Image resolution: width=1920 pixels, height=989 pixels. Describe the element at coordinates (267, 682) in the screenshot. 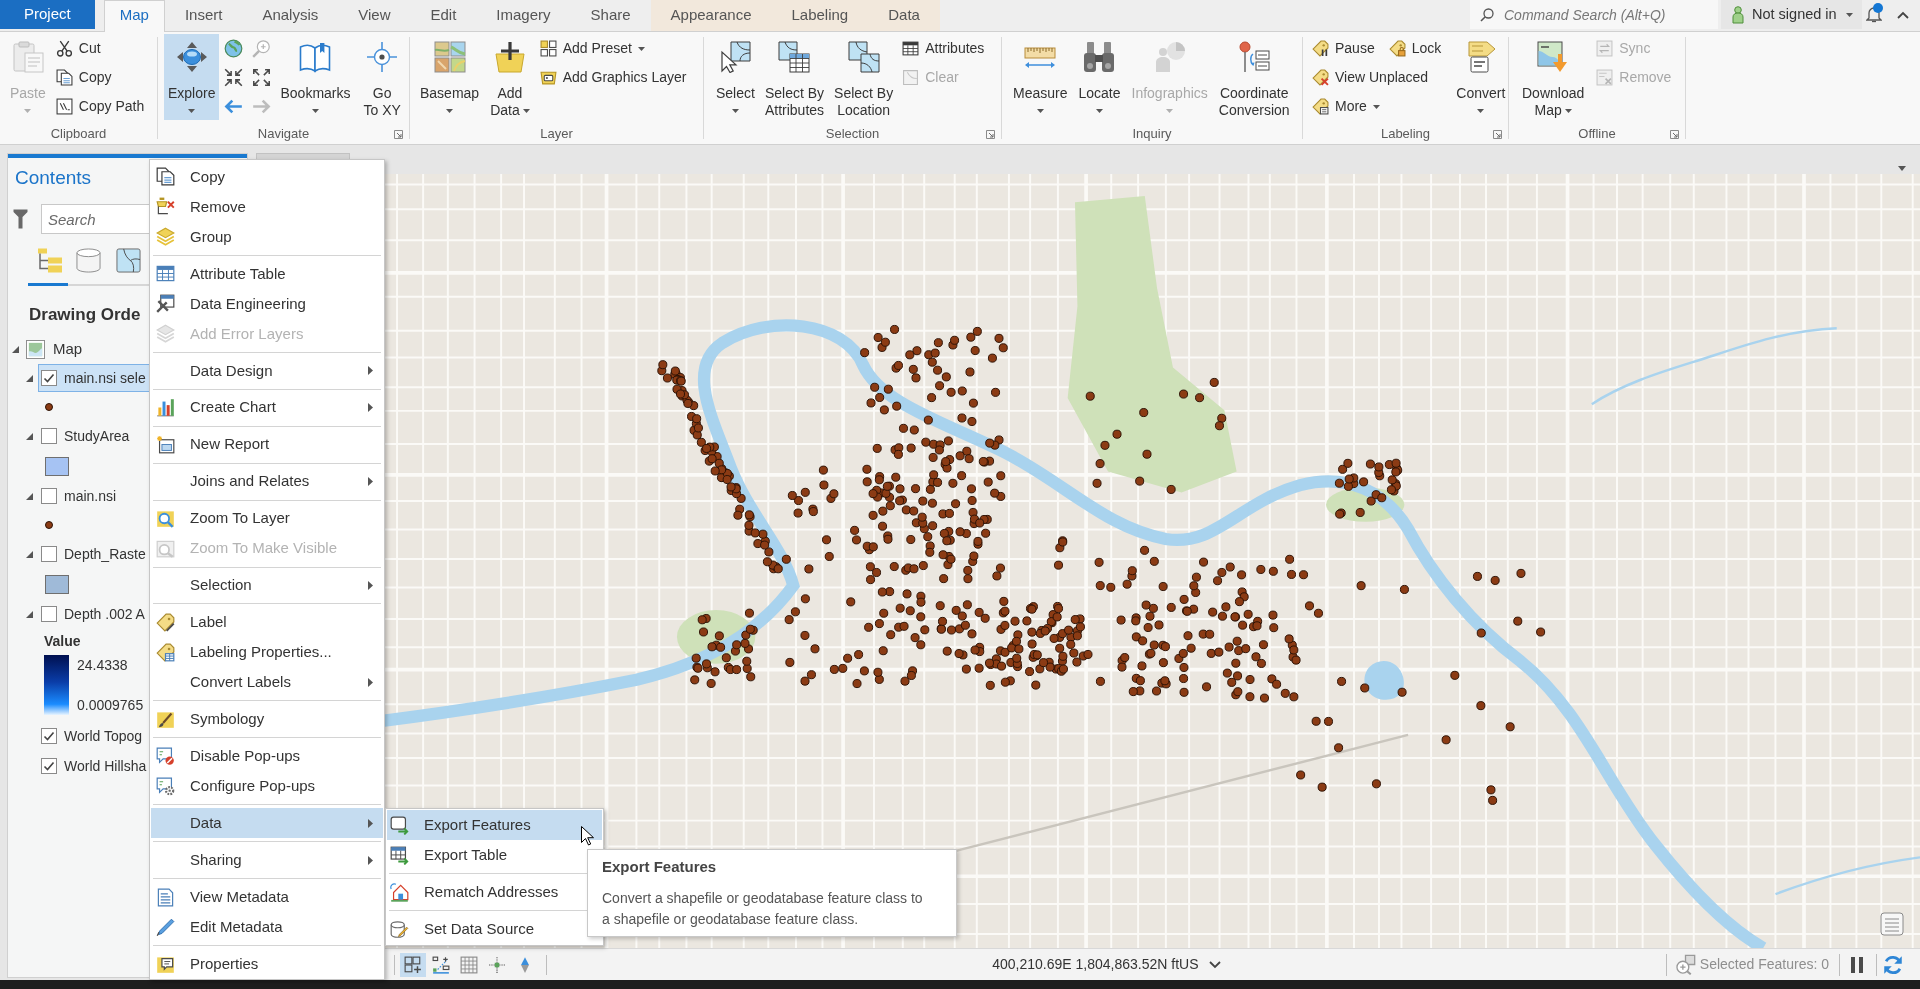

I see `menu-item: Convert Labels` at that location.